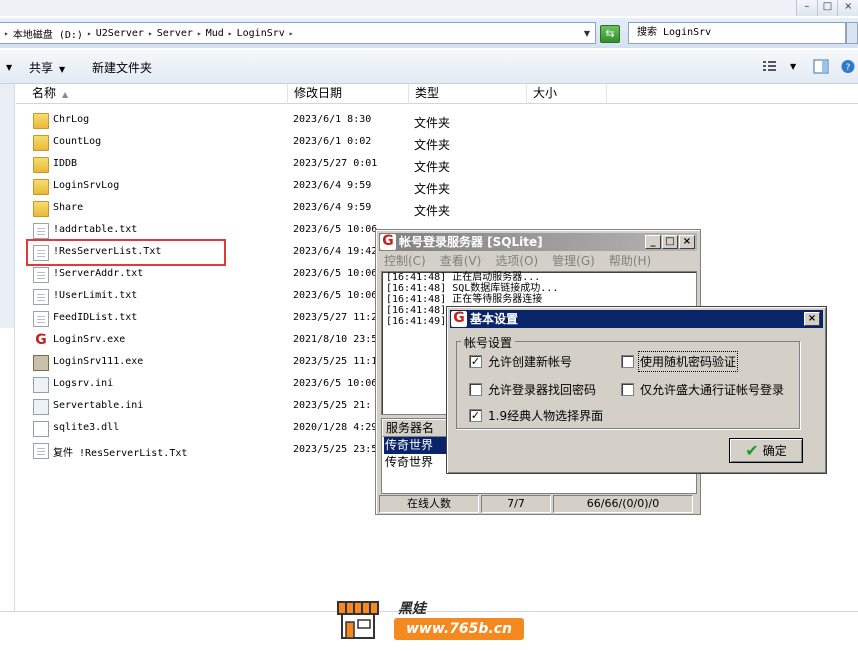 The image size is (858, 651). I want to click on log-line: [16:41:48] 正在等待服务器连接, so click(464, 299).